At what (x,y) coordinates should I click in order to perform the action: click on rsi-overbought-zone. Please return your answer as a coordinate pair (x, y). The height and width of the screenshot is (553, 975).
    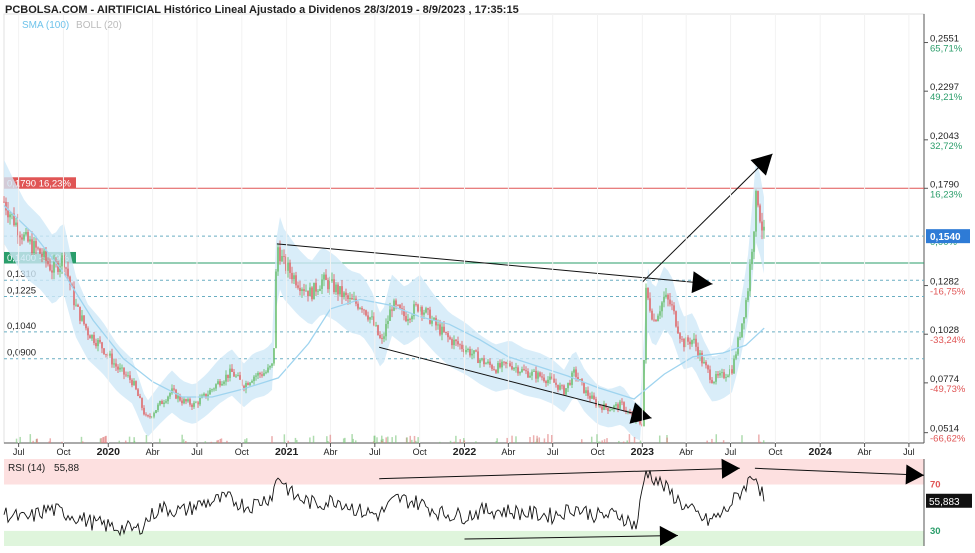
    Looking at the image, I should click on (464, 472).